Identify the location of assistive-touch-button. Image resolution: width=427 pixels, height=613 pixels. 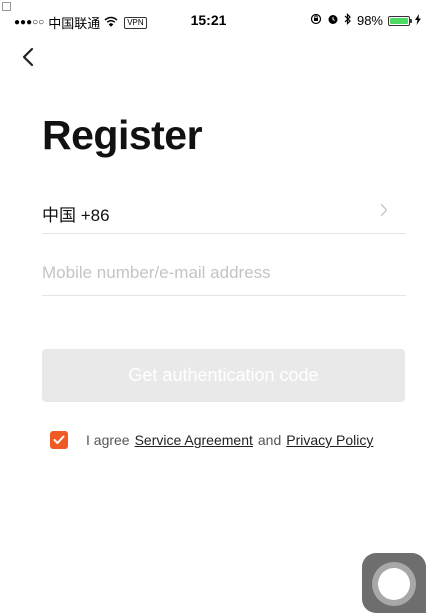
(394, 583).